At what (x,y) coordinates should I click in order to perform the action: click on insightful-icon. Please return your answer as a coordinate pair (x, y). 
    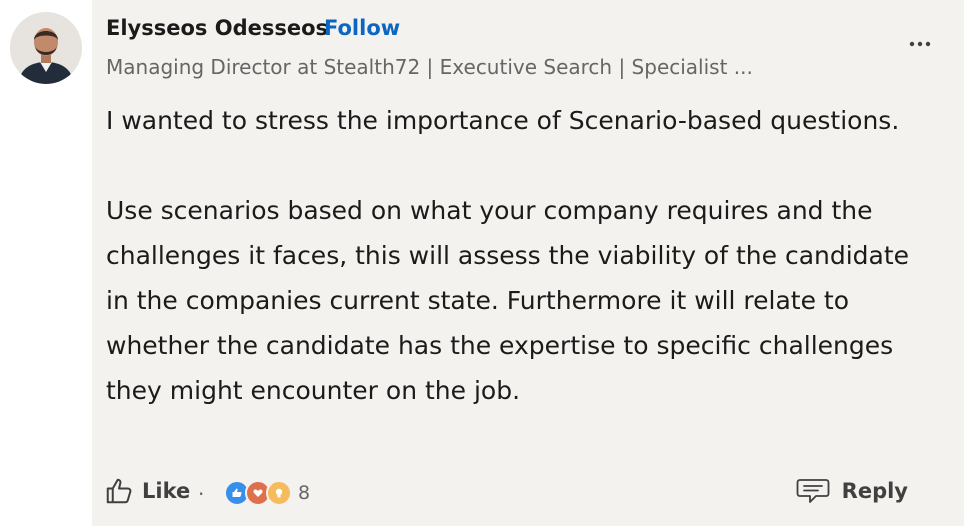
    Looking at the image, I should click on (279, 493).